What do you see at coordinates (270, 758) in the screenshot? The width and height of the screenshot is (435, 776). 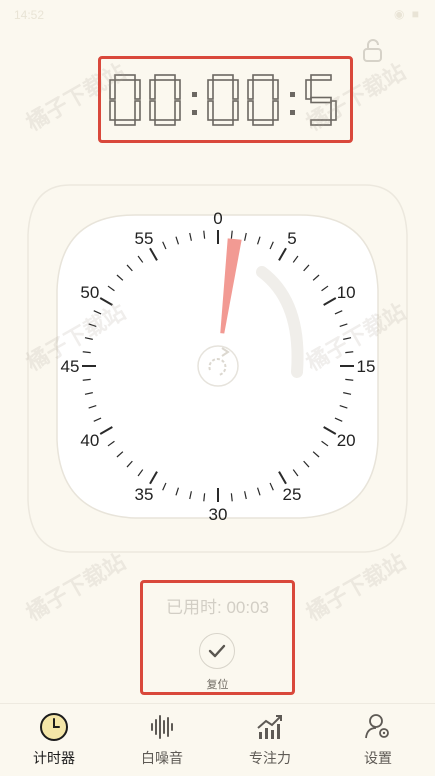 I see `tab-label: 专注力` at bounding box center [270, 758].